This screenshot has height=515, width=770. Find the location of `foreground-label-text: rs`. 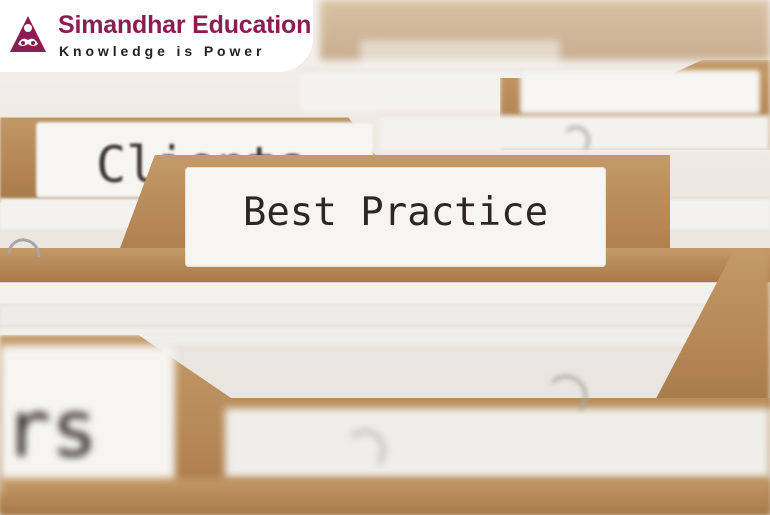

foreground-label-text: rs is located at coordinates (51, 430).